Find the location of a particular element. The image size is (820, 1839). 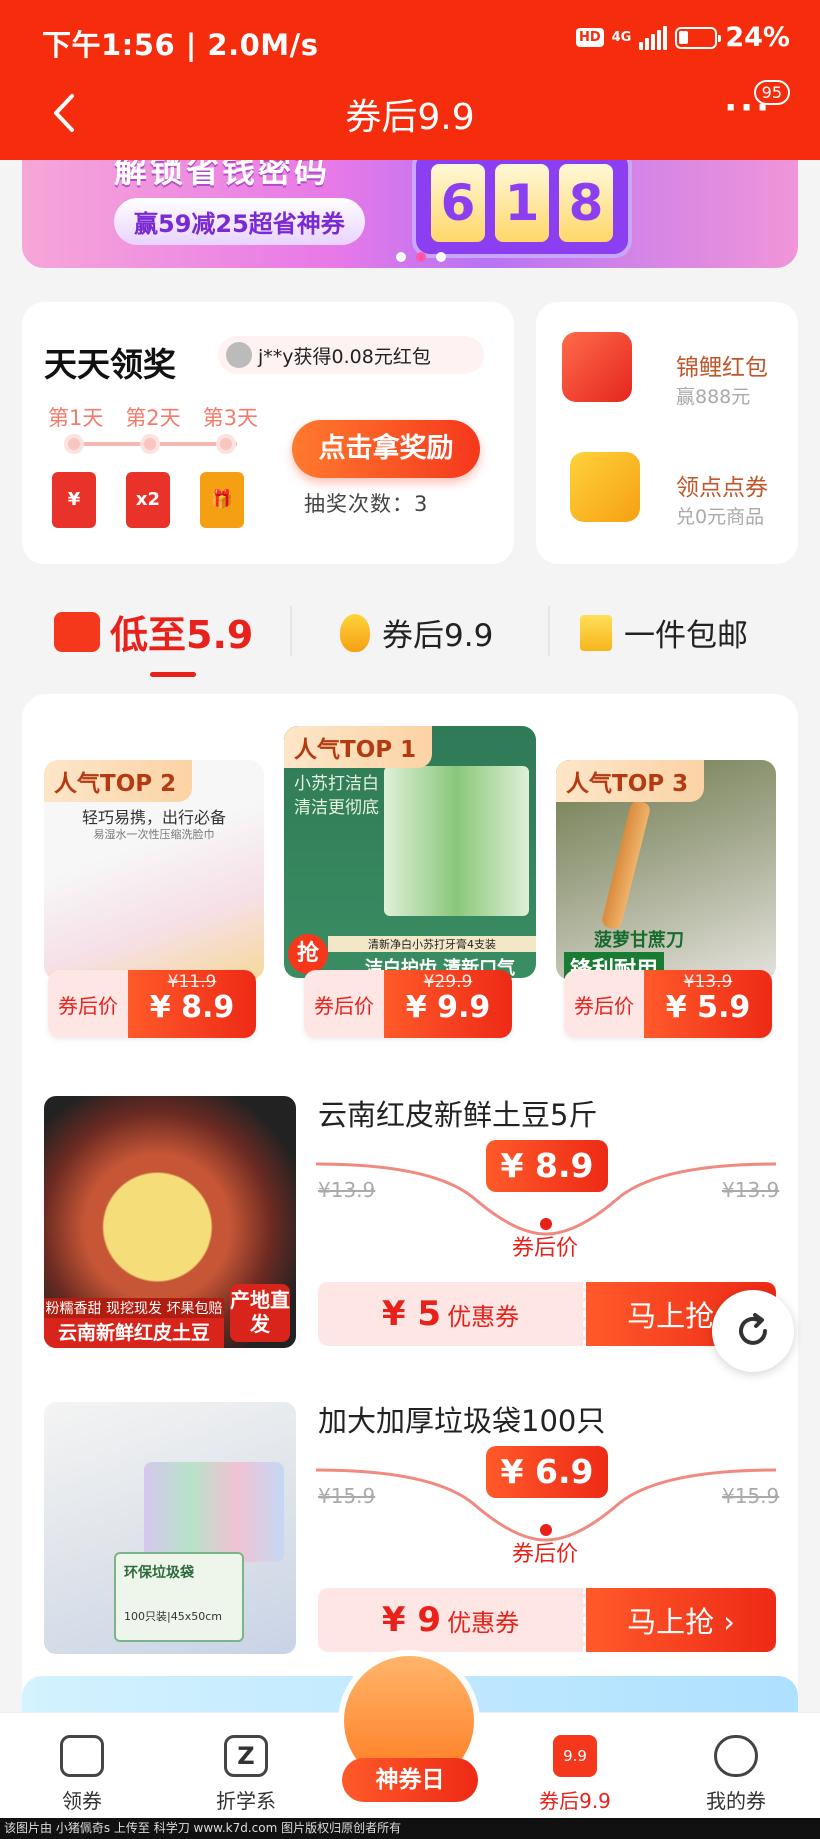

top-price-box: 券后价 ¥13.9 ¥ 5.9 is located at coordinates (668, 1004).